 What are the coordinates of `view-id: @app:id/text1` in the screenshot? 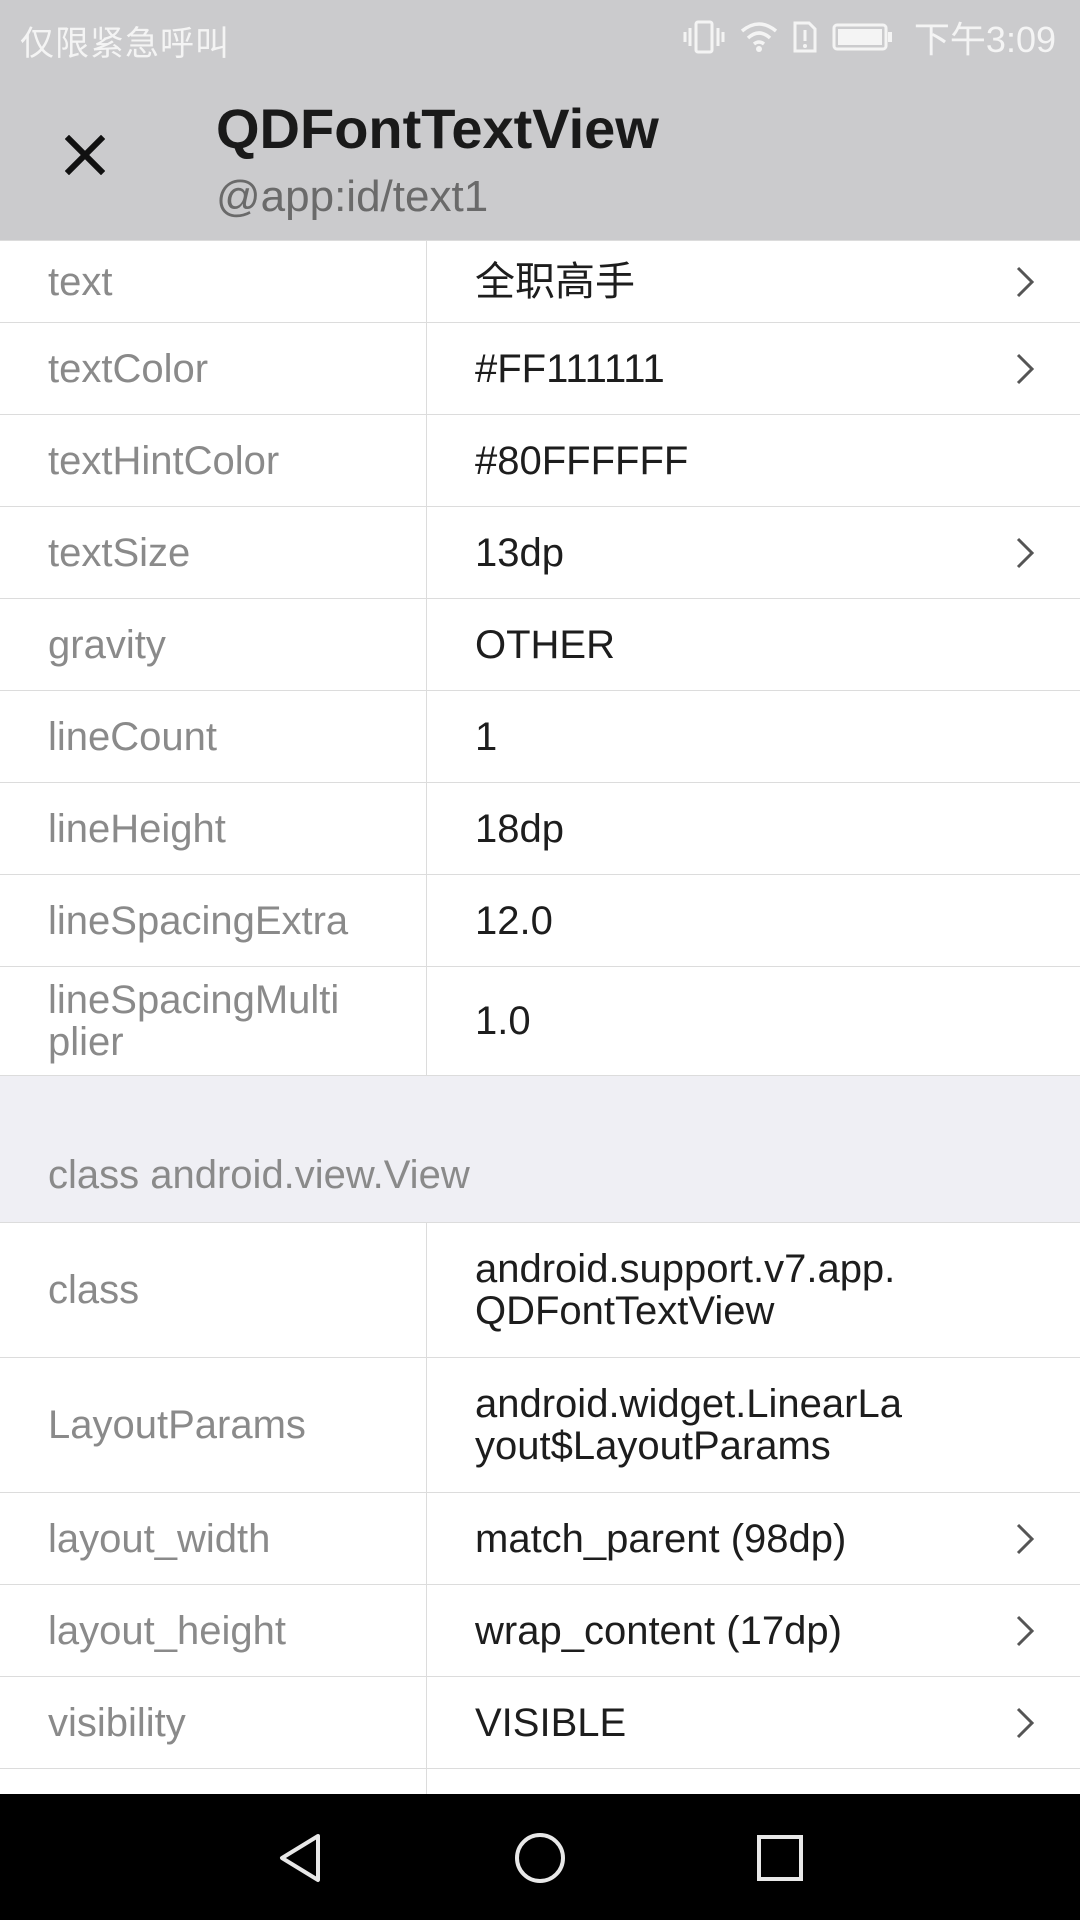 It's located at (352, 196).